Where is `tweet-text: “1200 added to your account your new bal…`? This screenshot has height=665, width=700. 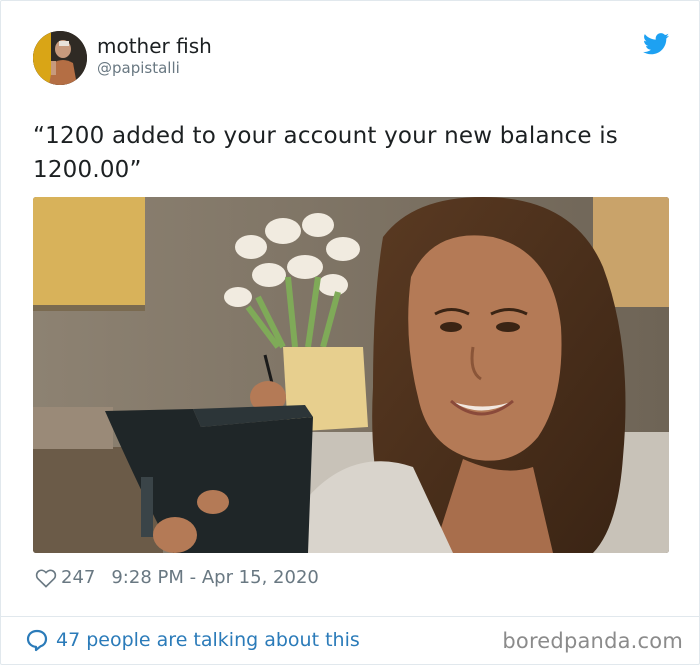
tweet-text: “1200 added to your account your new bal… is located at coordinates (325, 153).